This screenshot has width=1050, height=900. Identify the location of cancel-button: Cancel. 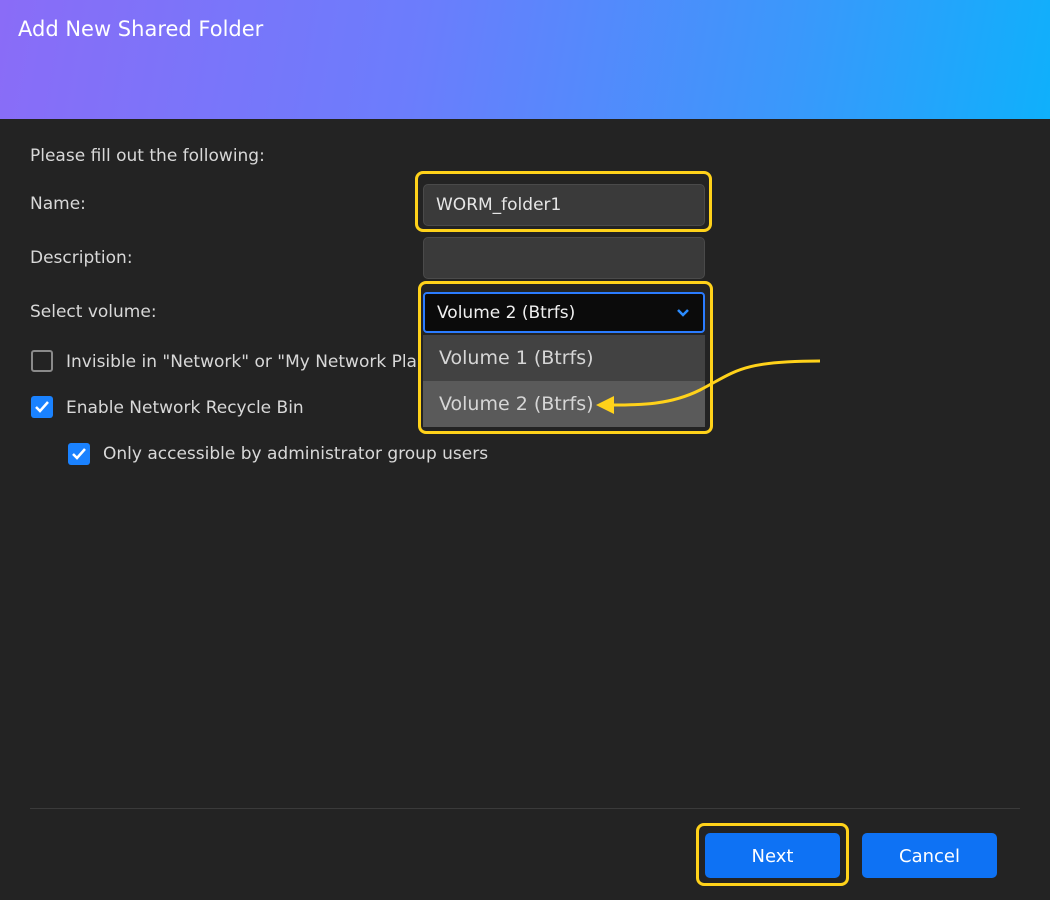
(929, 855).